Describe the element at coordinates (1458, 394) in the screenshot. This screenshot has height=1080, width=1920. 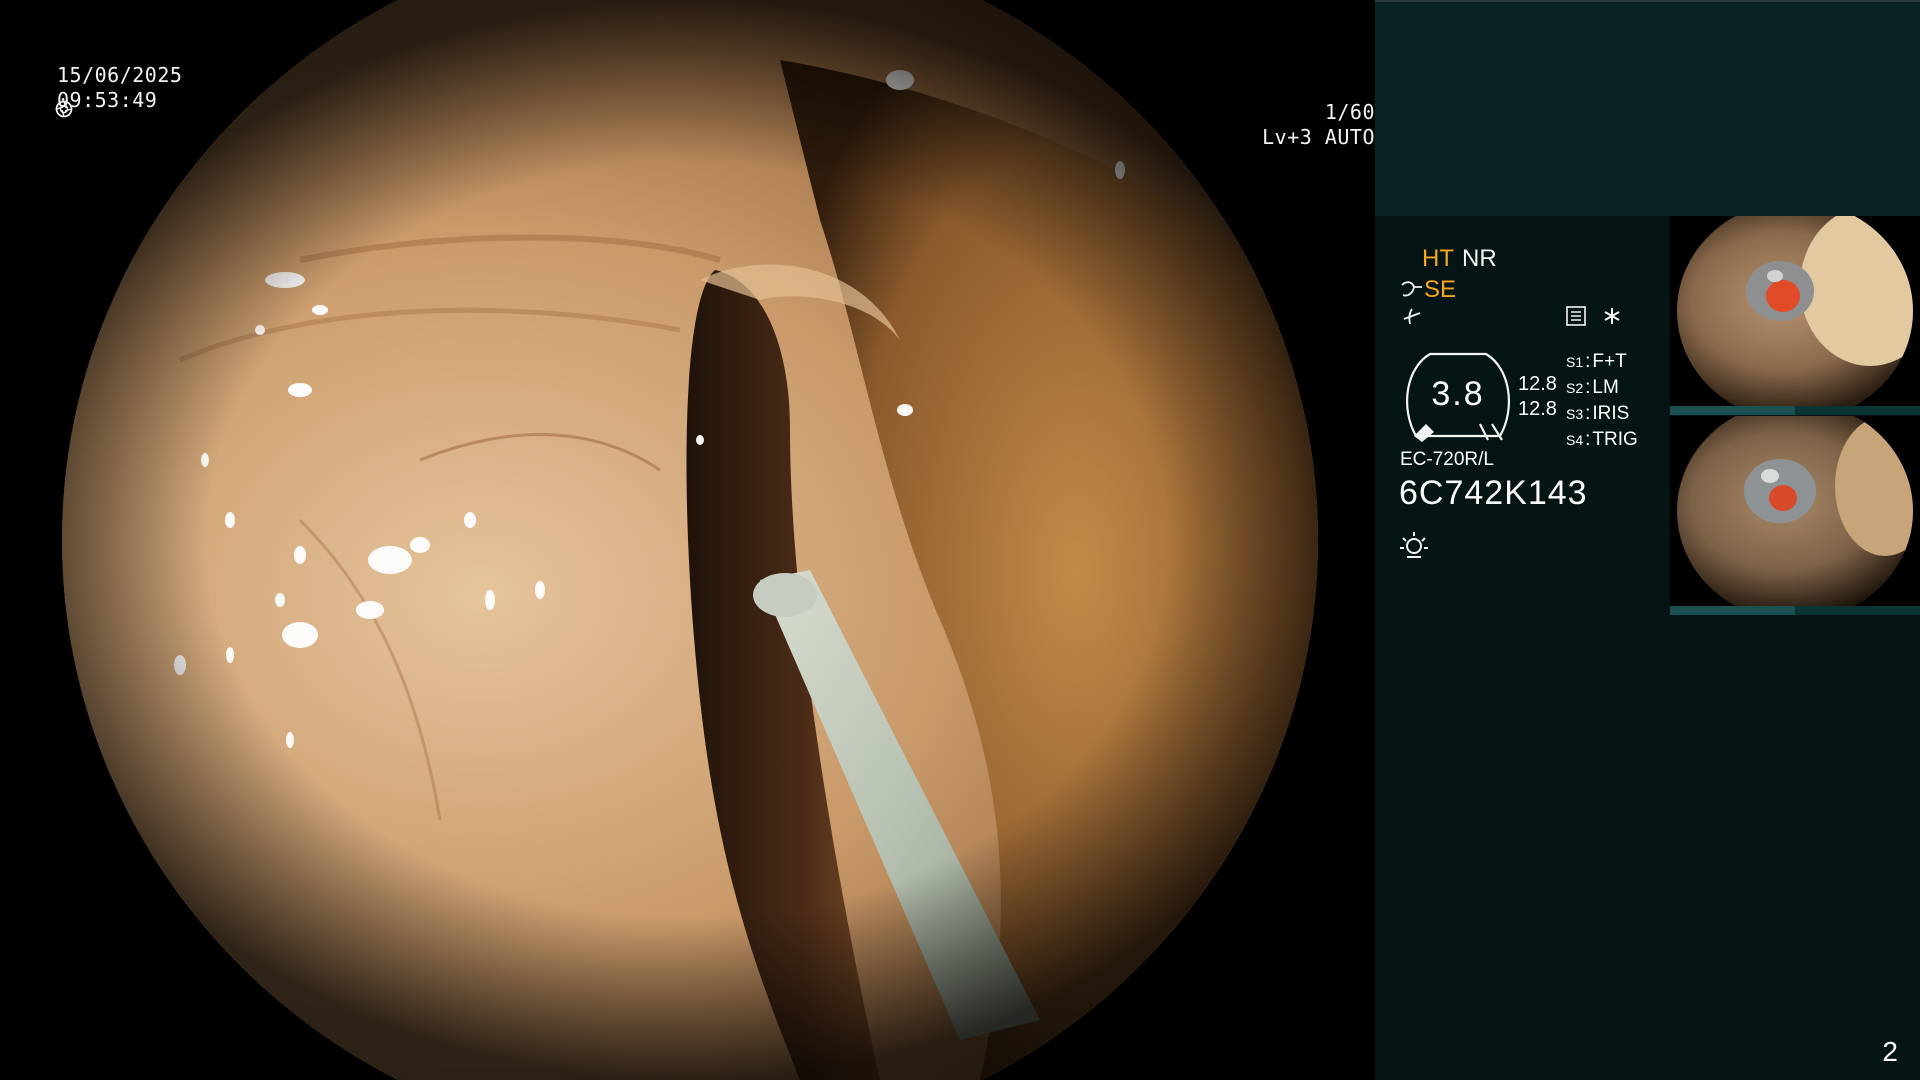
I see `gauge-value: 3.8` at that location.